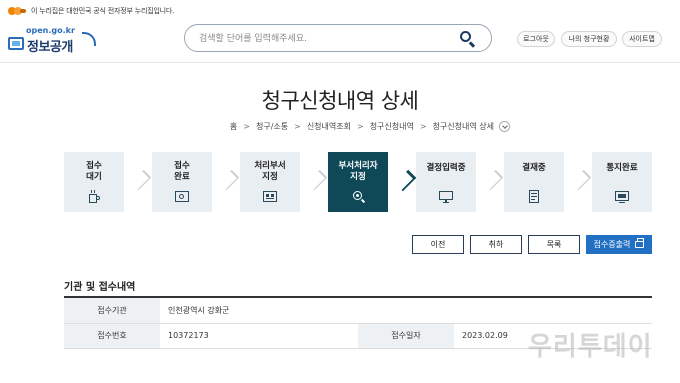  I want to click on agency-label: 접수기관, so click(112, 311).